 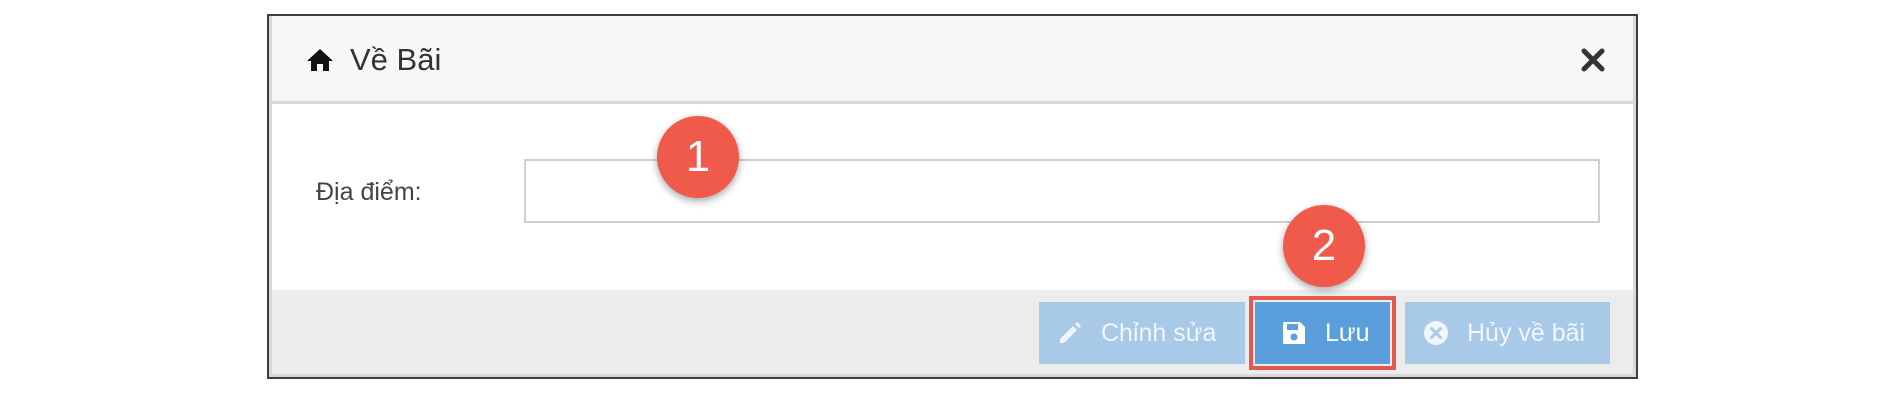 I want to click on floppy-disk-icon, so click(x=1294, y=333).